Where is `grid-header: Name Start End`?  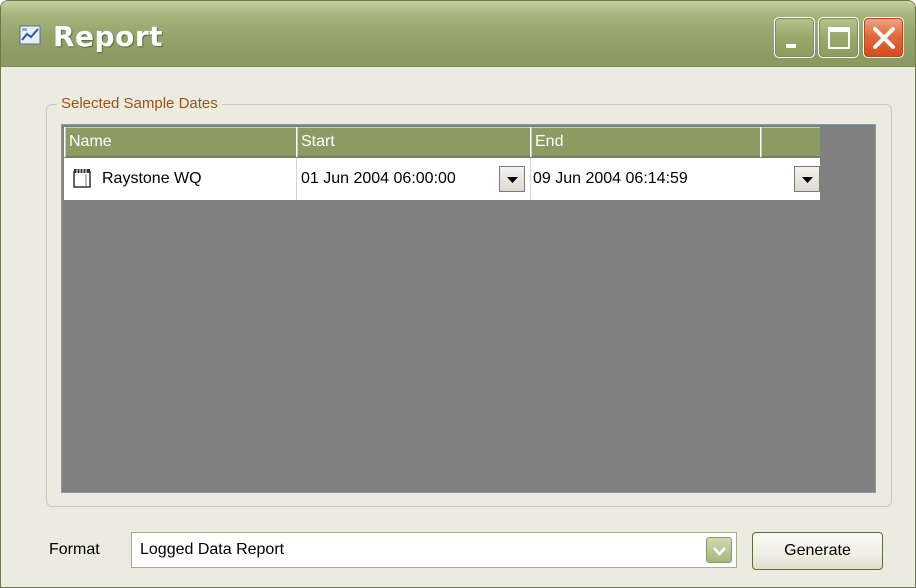
grid-header: Name Start End is located at coordinates (442, 142).